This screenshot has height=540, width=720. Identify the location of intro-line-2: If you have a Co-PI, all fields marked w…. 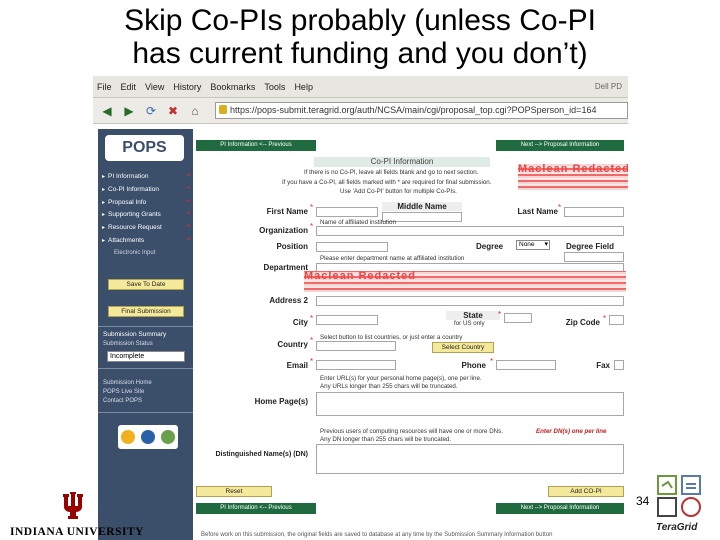
(387, 182).